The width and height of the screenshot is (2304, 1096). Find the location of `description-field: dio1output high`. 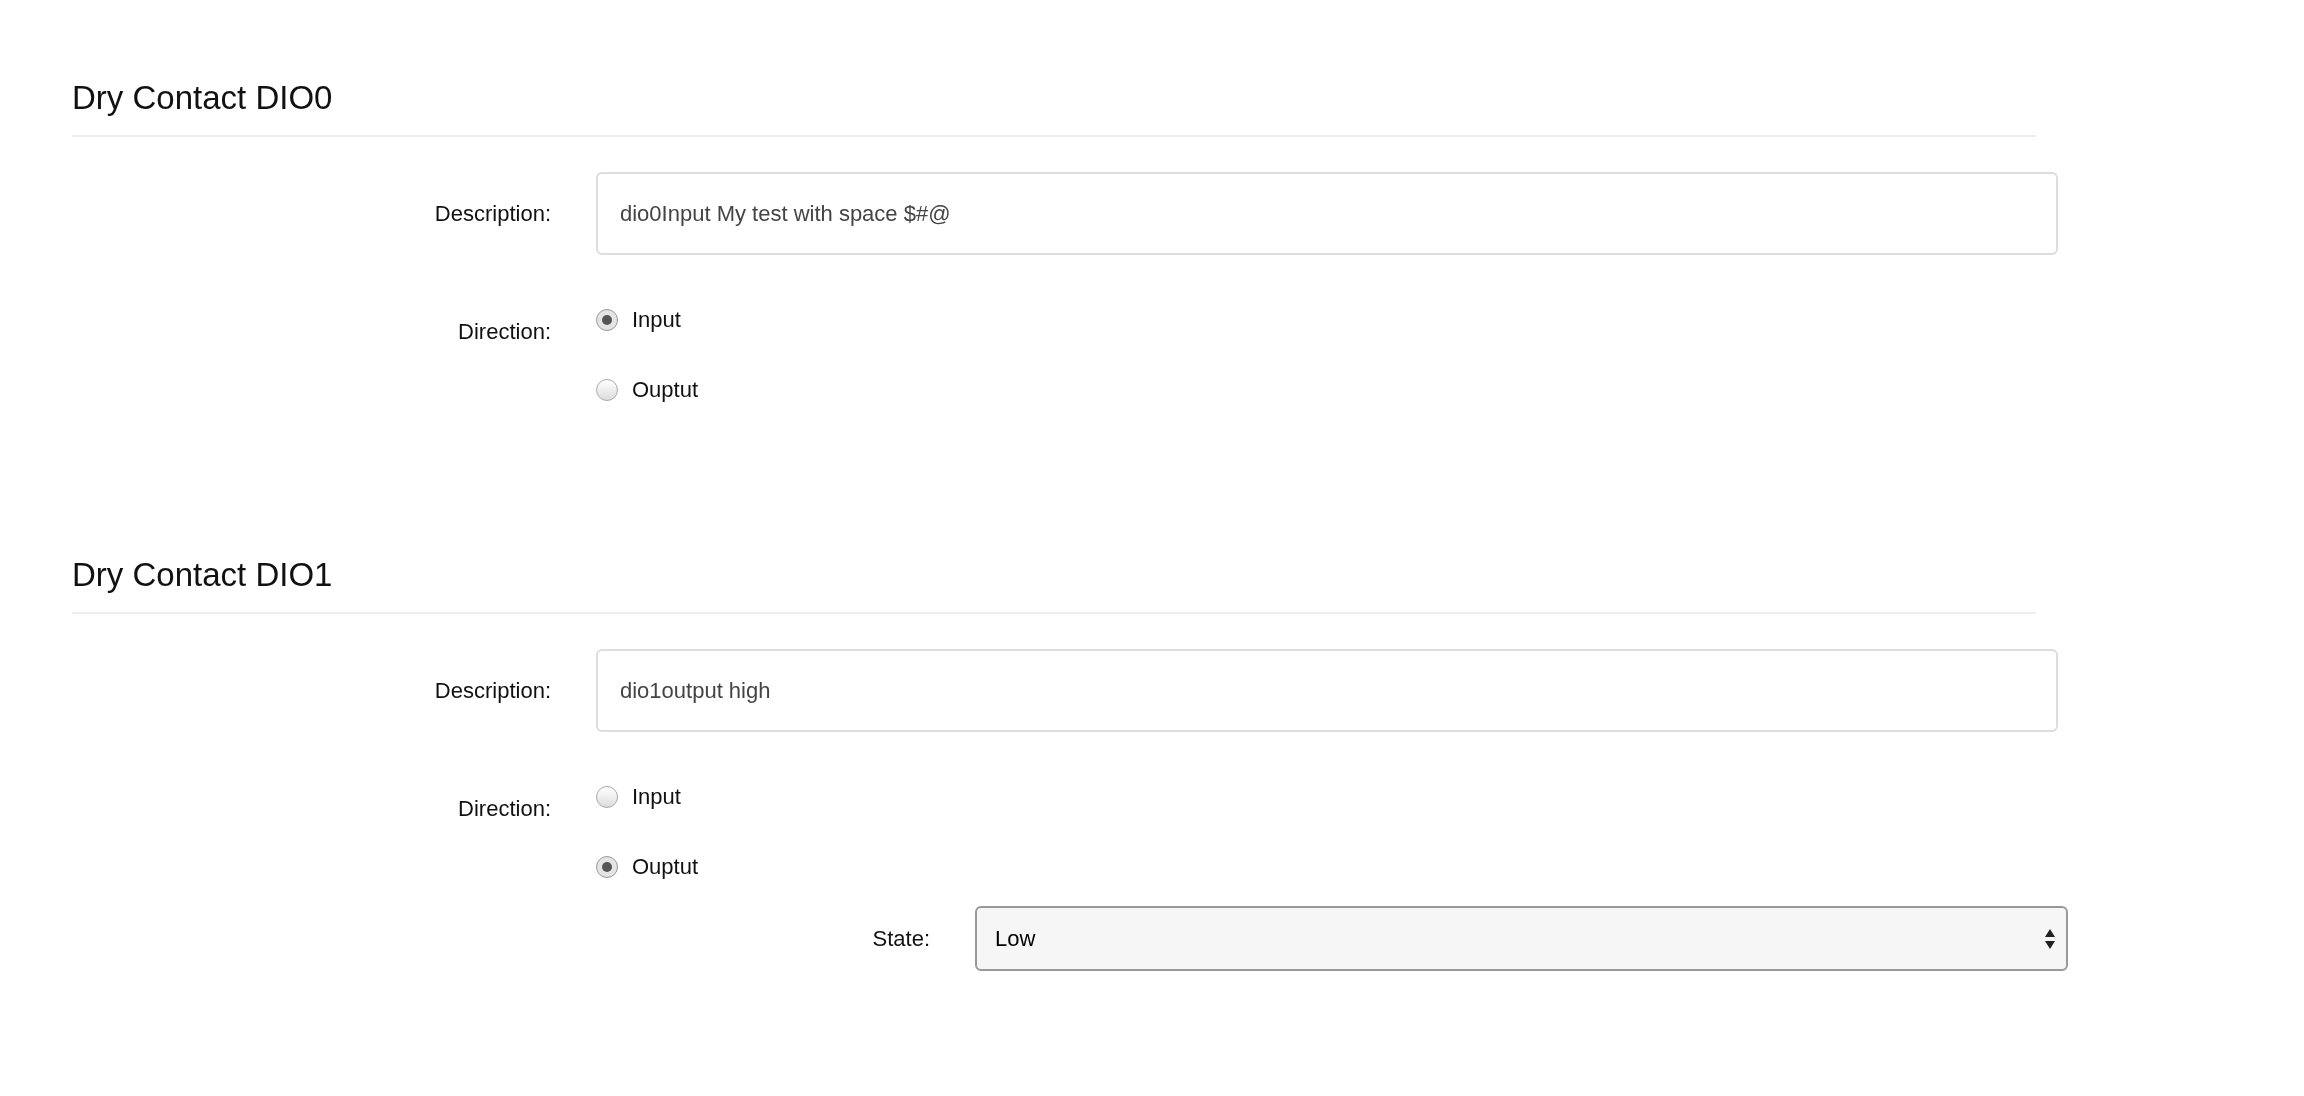

description-field: dio1output high is located at coordinates (1327, 690).